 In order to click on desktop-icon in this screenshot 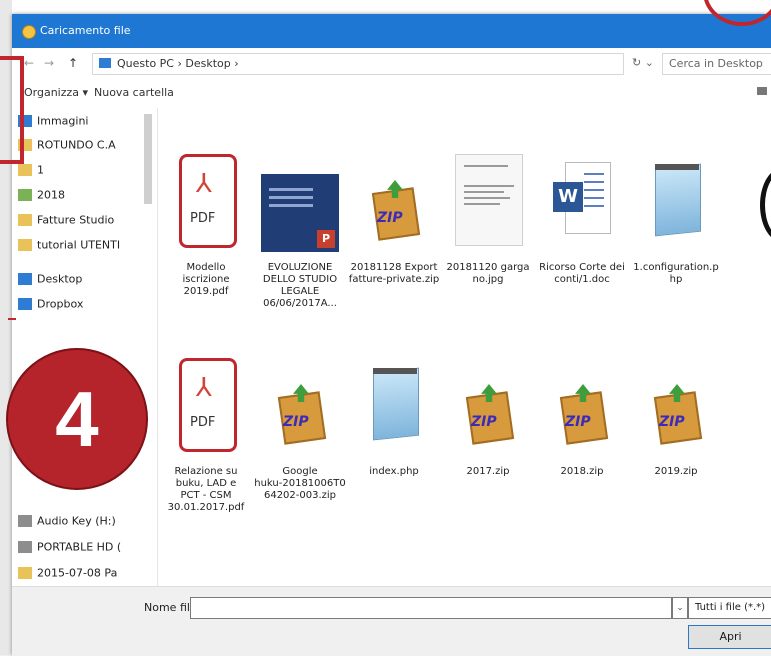, I will do `click(25, 279)`.